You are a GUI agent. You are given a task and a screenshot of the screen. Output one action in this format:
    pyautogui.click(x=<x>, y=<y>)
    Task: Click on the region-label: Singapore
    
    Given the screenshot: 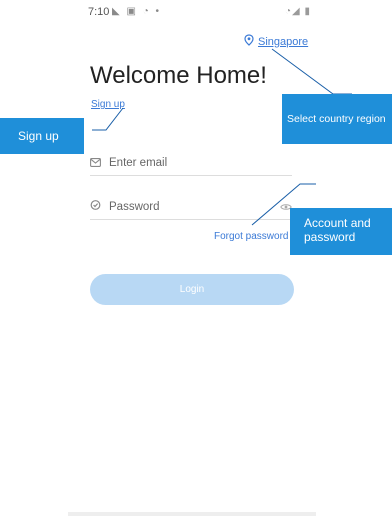 What is the action you would take?
    pyautogui.click(x=283, y=42)
    